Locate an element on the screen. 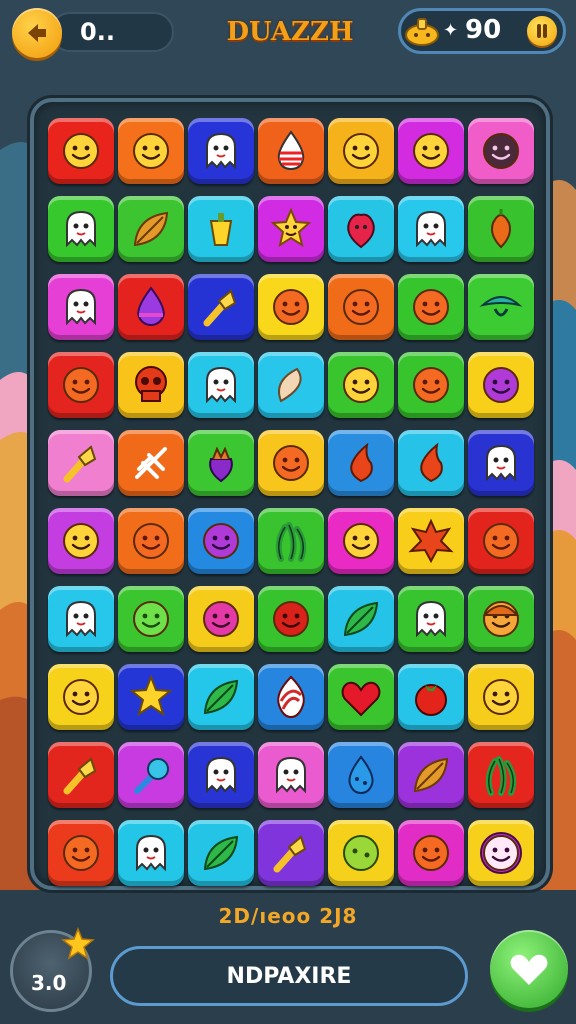  coins-display: ✦ 90 is located at coordinates (482, 31).